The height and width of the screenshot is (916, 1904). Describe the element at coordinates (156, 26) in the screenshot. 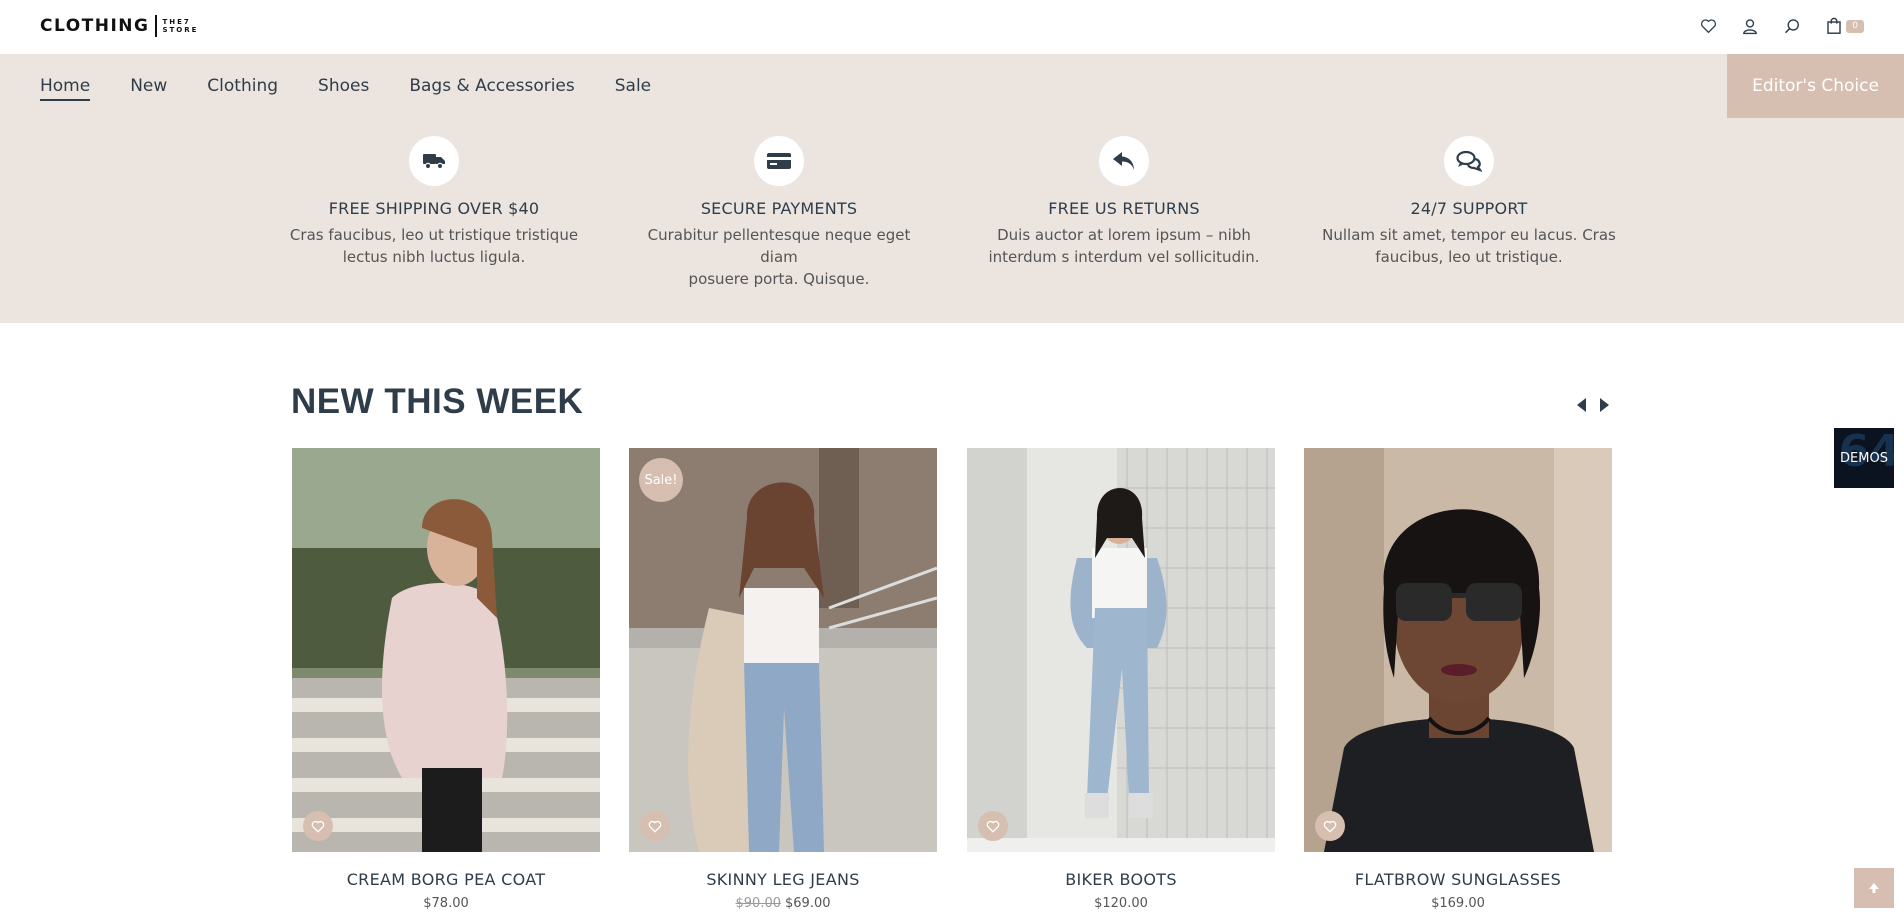

I see `logo-divider` at that location.